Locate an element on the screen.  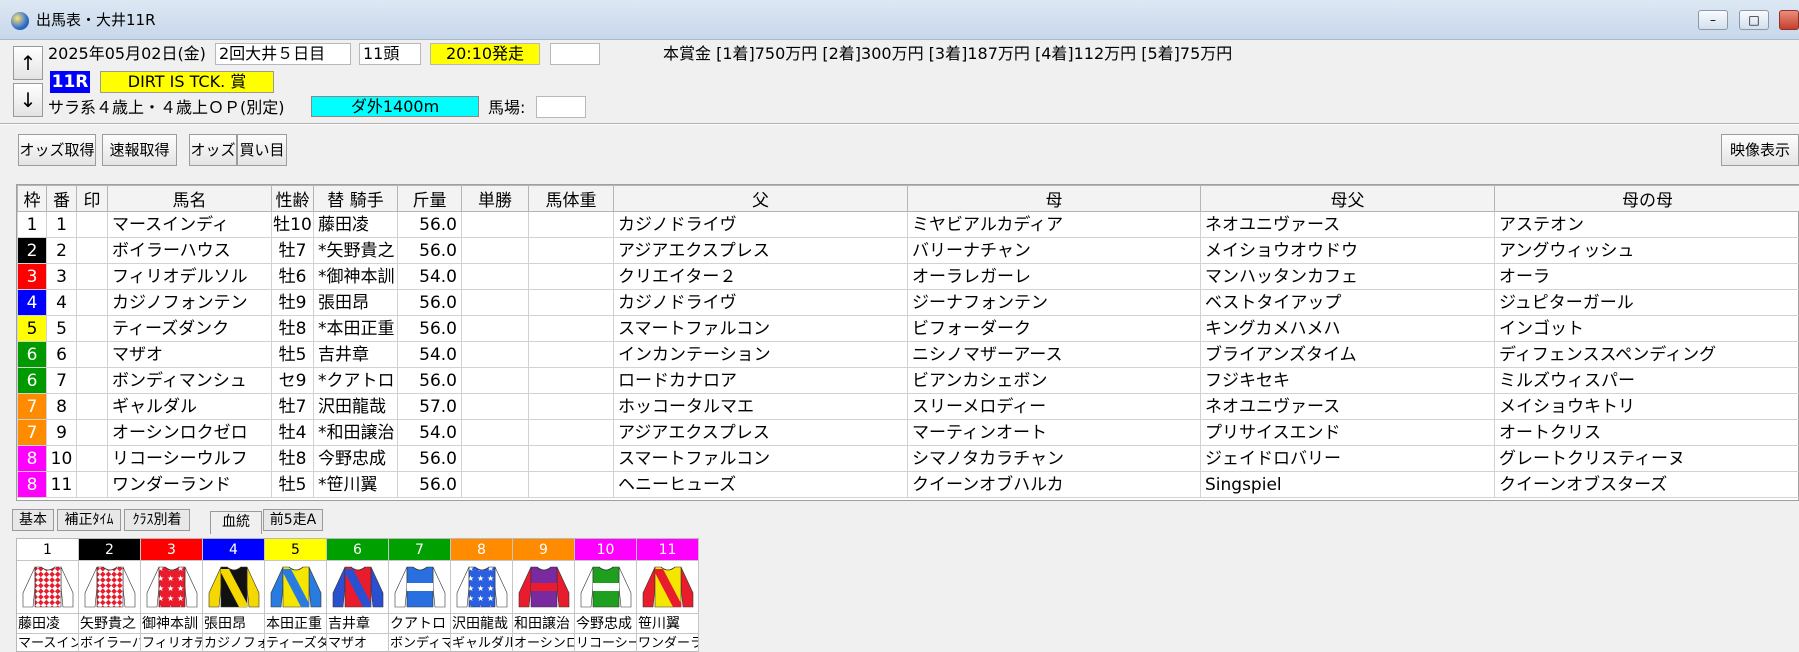
video-button: 映像表示 is located at coordinates (1760, 150).